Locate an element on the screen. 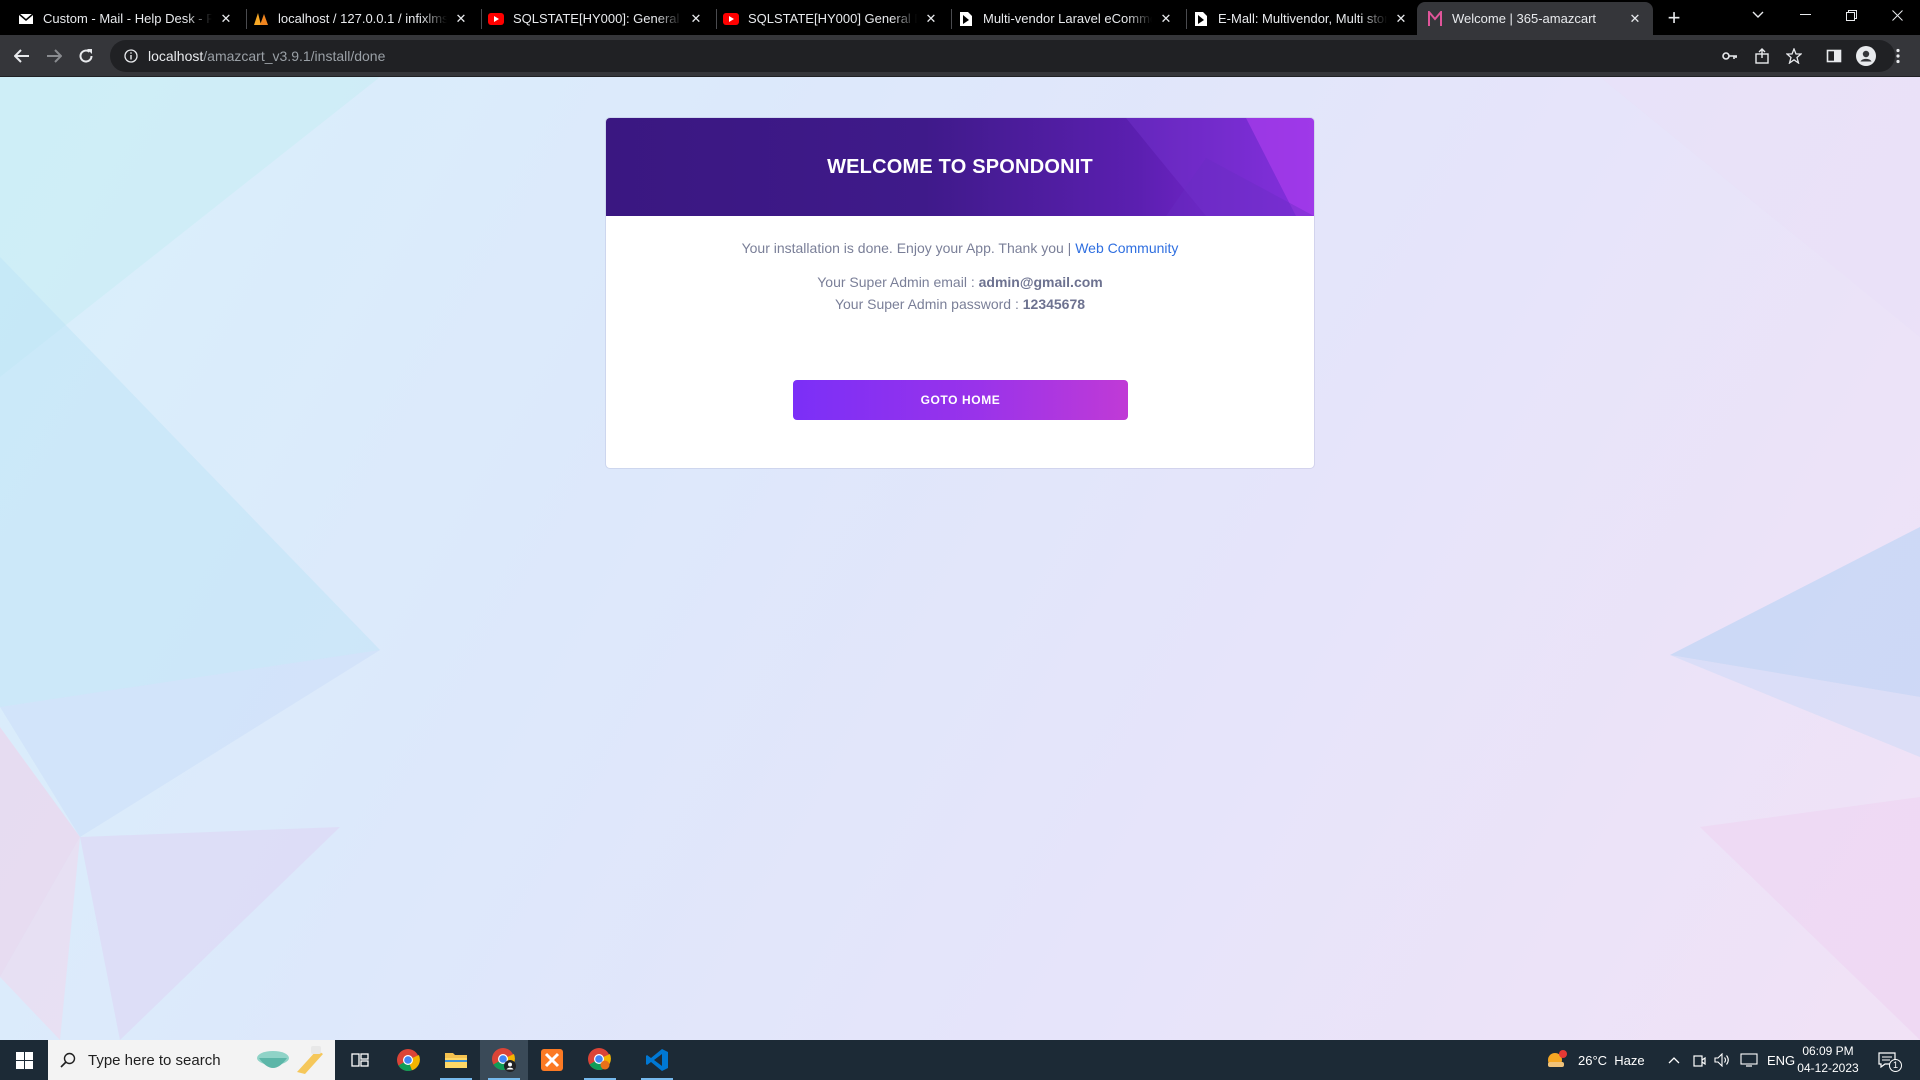 The width and height of the screenshot is (1920, 1080). clock-date: 04-12-2023 is located at coordinates (1828, 1068).